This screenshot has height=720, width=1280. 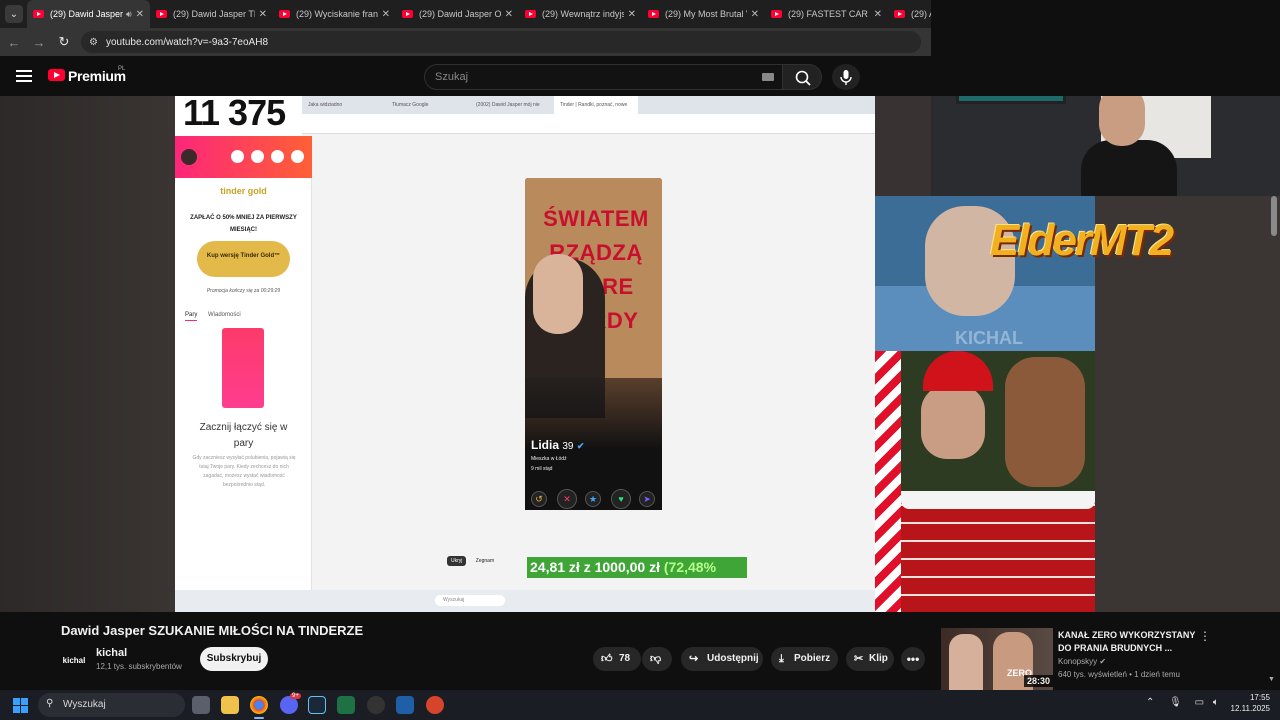 I want to click on thumbs-down-icon: 👎︎, so click(x=656, y=659).